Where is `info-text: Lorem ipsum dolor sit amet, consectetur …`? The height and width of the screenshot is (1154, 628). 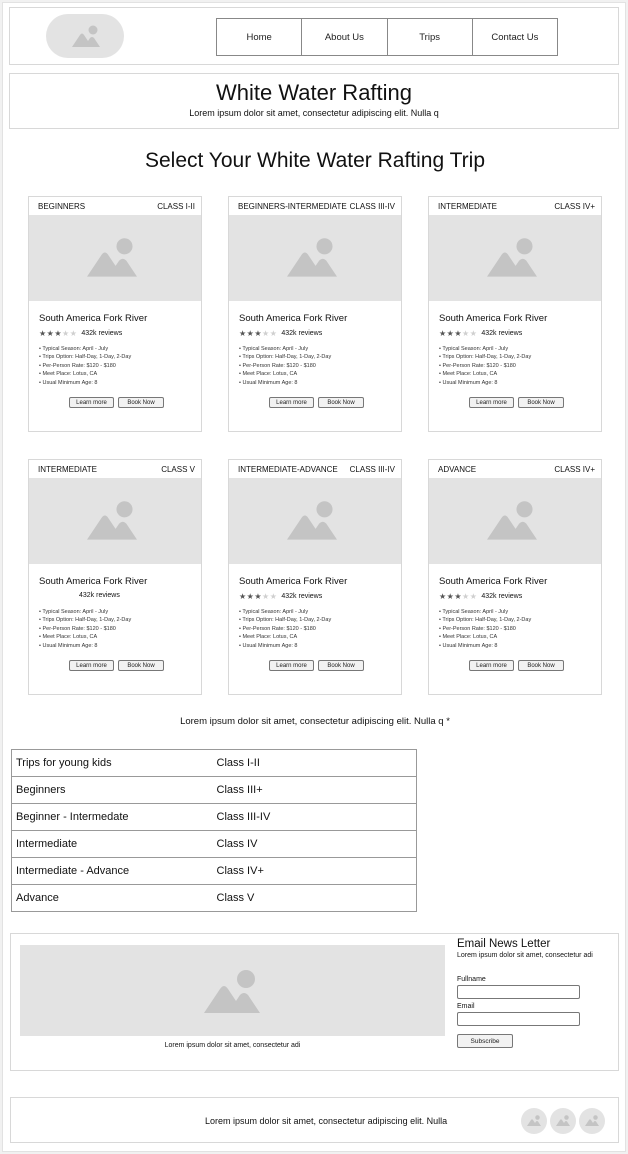 info-text: Lorem ipsum dolor sit amet, consectetur … is located at coordinates (315, 721).